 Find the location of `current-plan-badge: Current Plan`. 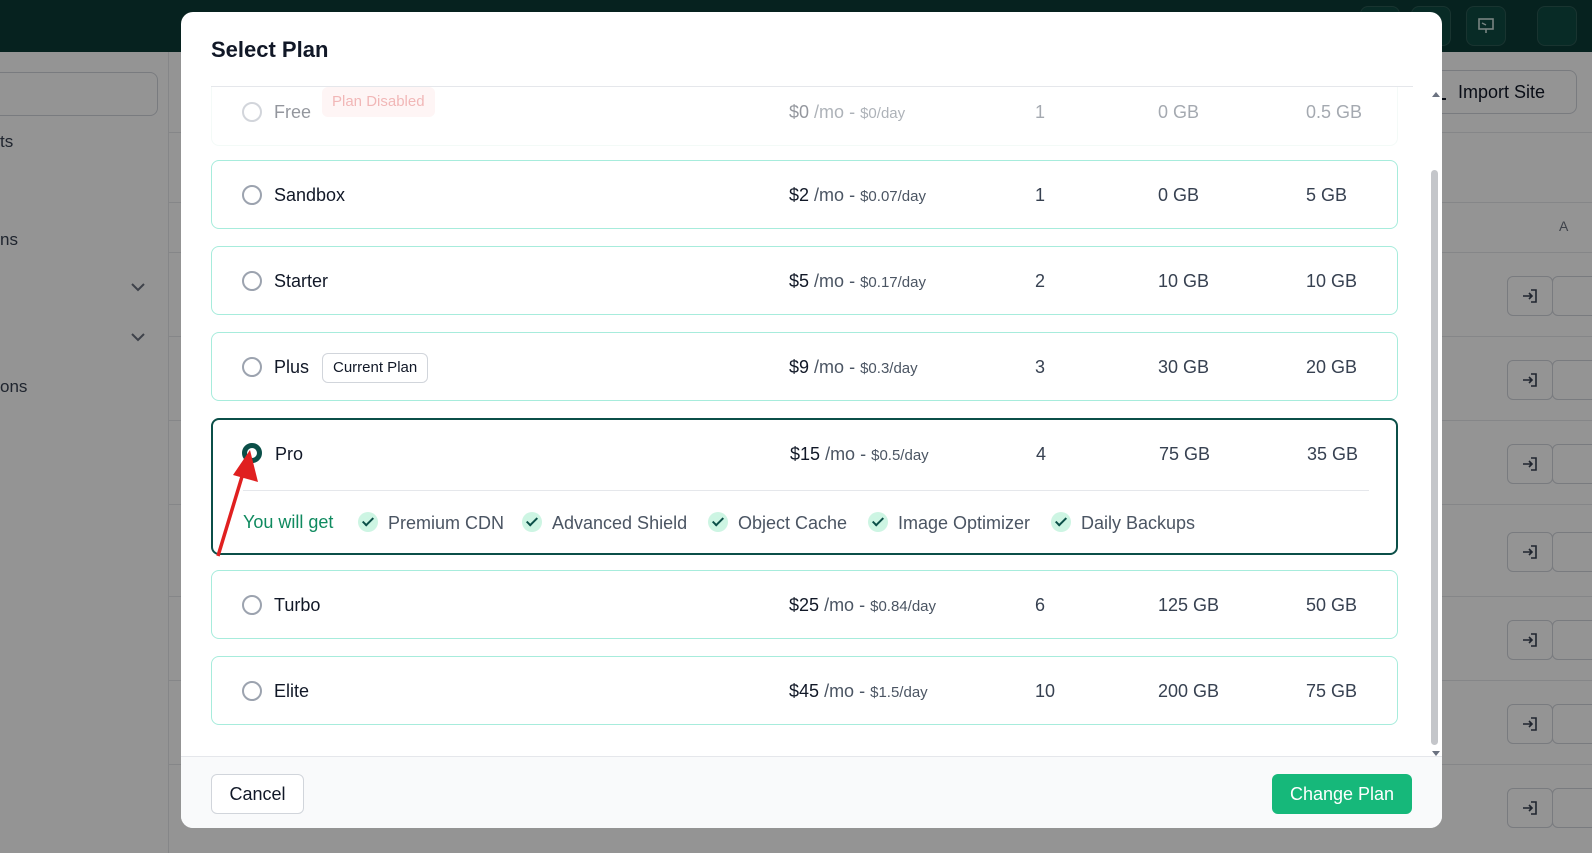

current-plan-badge: Current Plan is located at coordinates (375, 368).